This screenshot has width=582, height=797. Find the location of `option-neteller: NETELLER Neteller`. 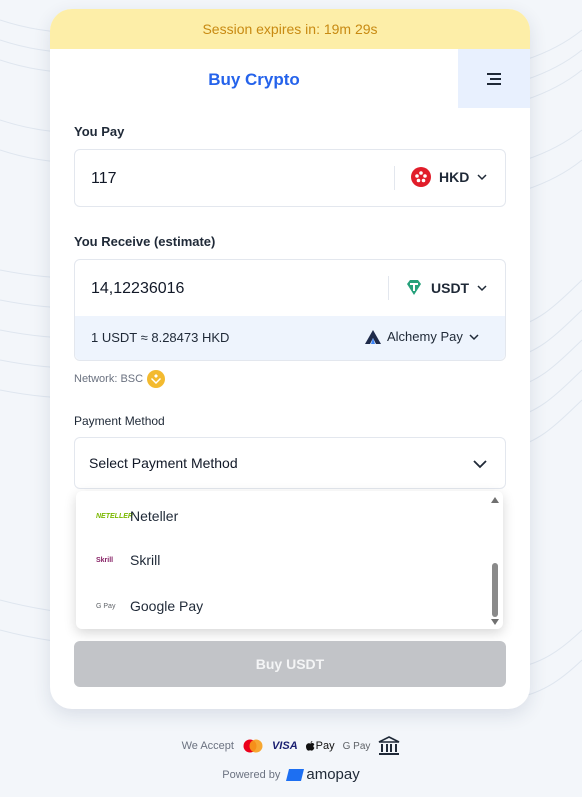

option-neteller: NETELLER Neteller is located at coordinates (137, 516).